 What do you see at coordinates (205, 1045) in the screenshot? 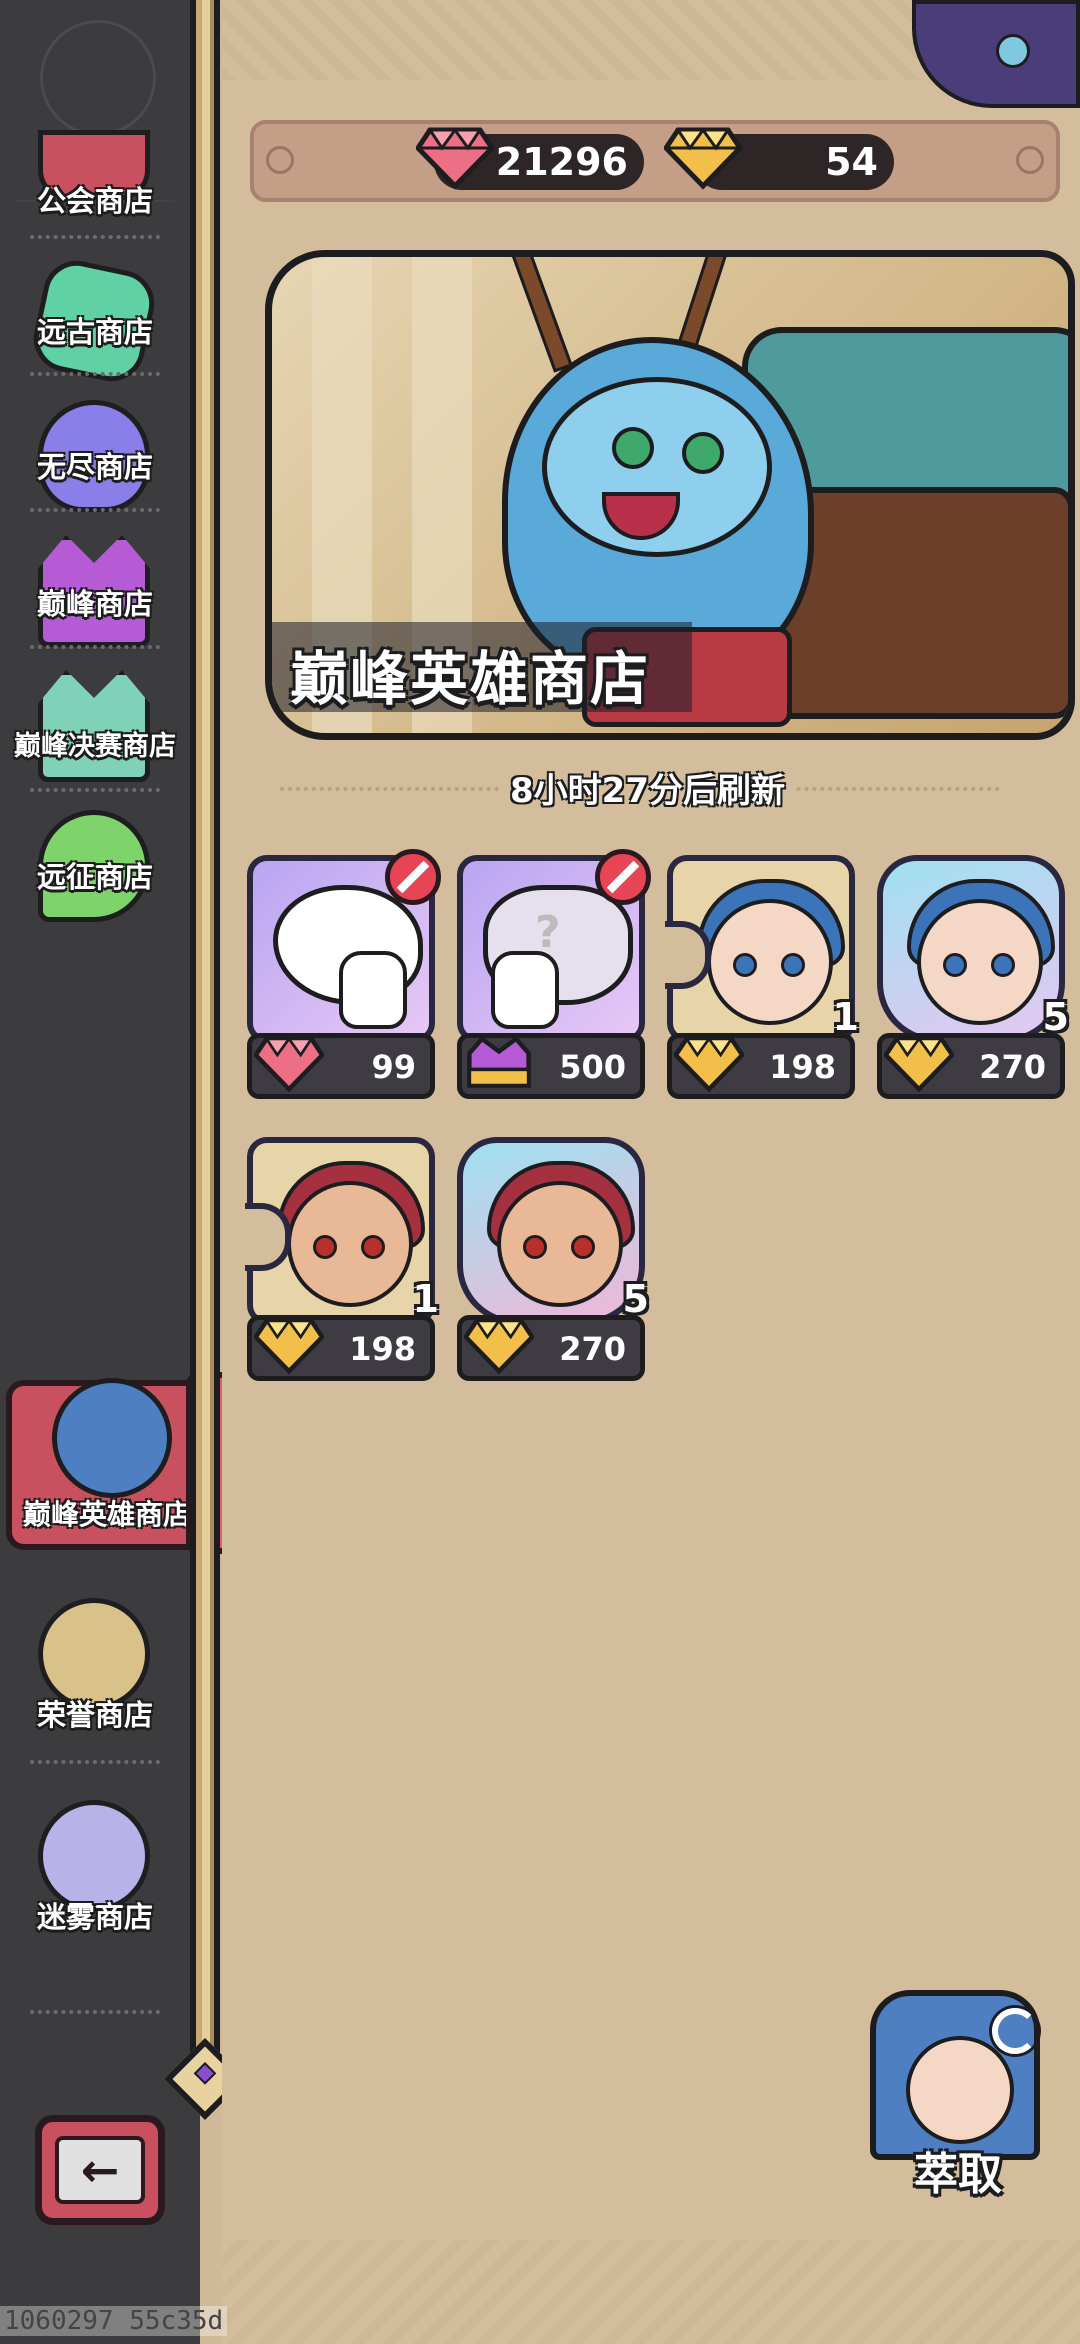
I see `sidebar-rail` at bounding box center [205, 1045].